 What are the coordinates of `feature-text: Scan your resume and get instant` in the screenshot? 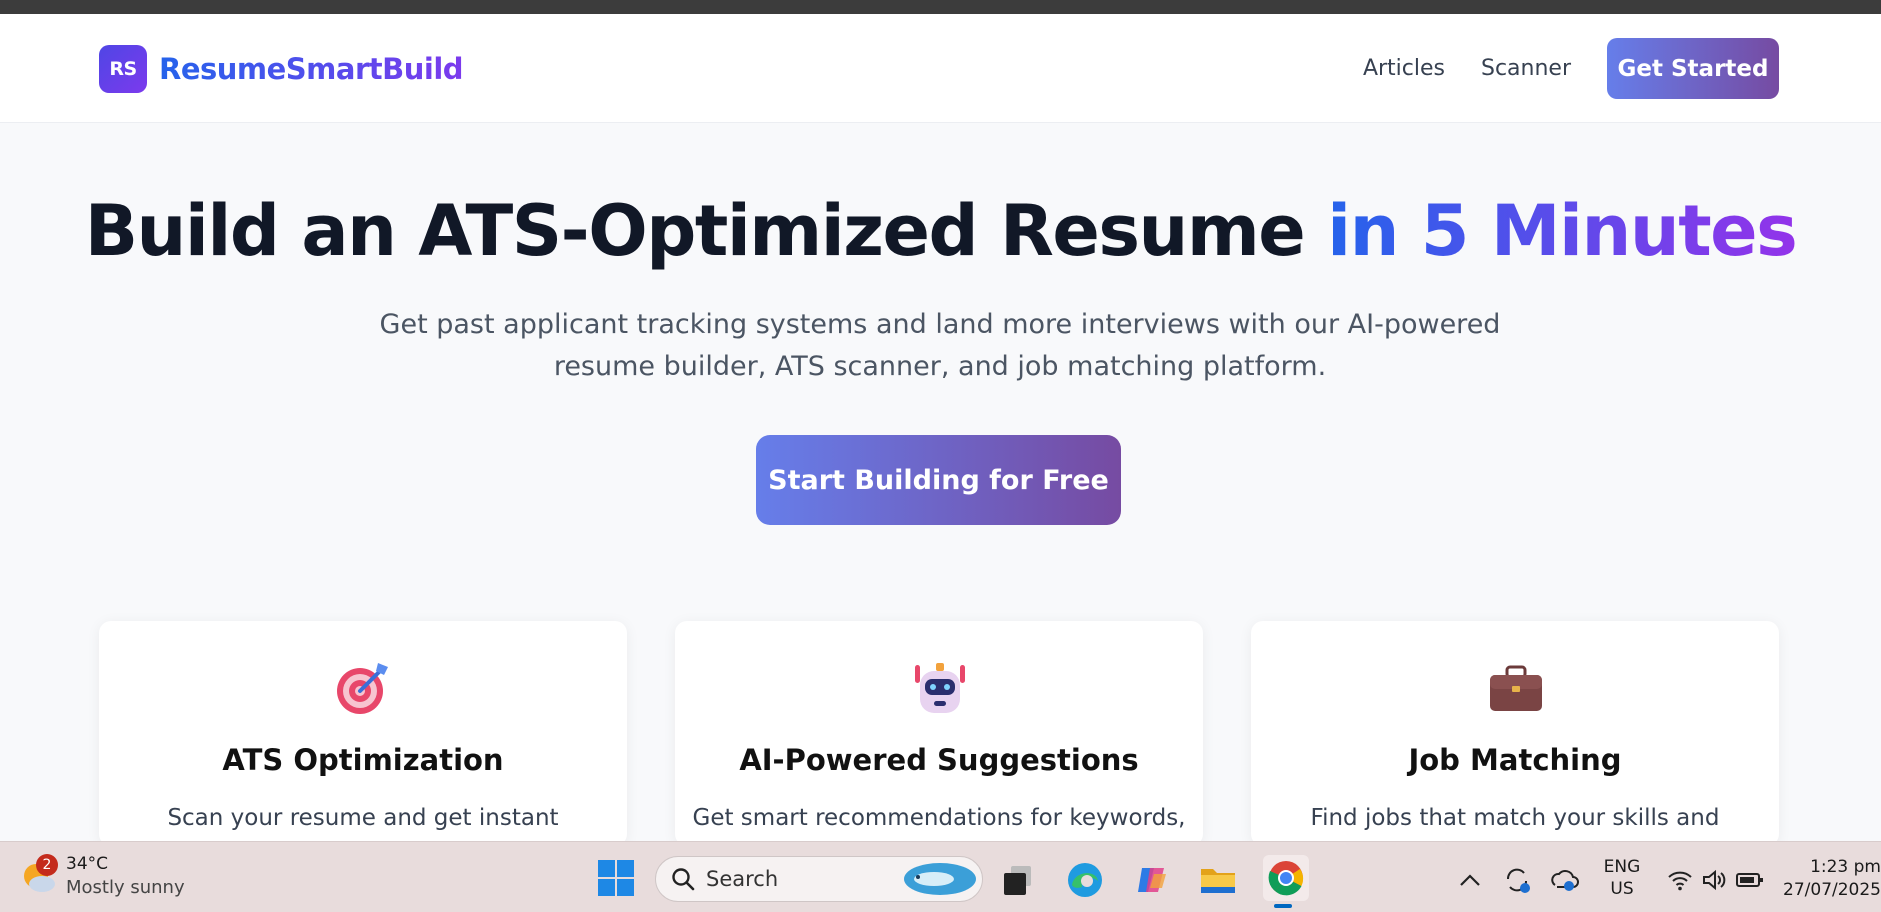 It's located at (363, 818).